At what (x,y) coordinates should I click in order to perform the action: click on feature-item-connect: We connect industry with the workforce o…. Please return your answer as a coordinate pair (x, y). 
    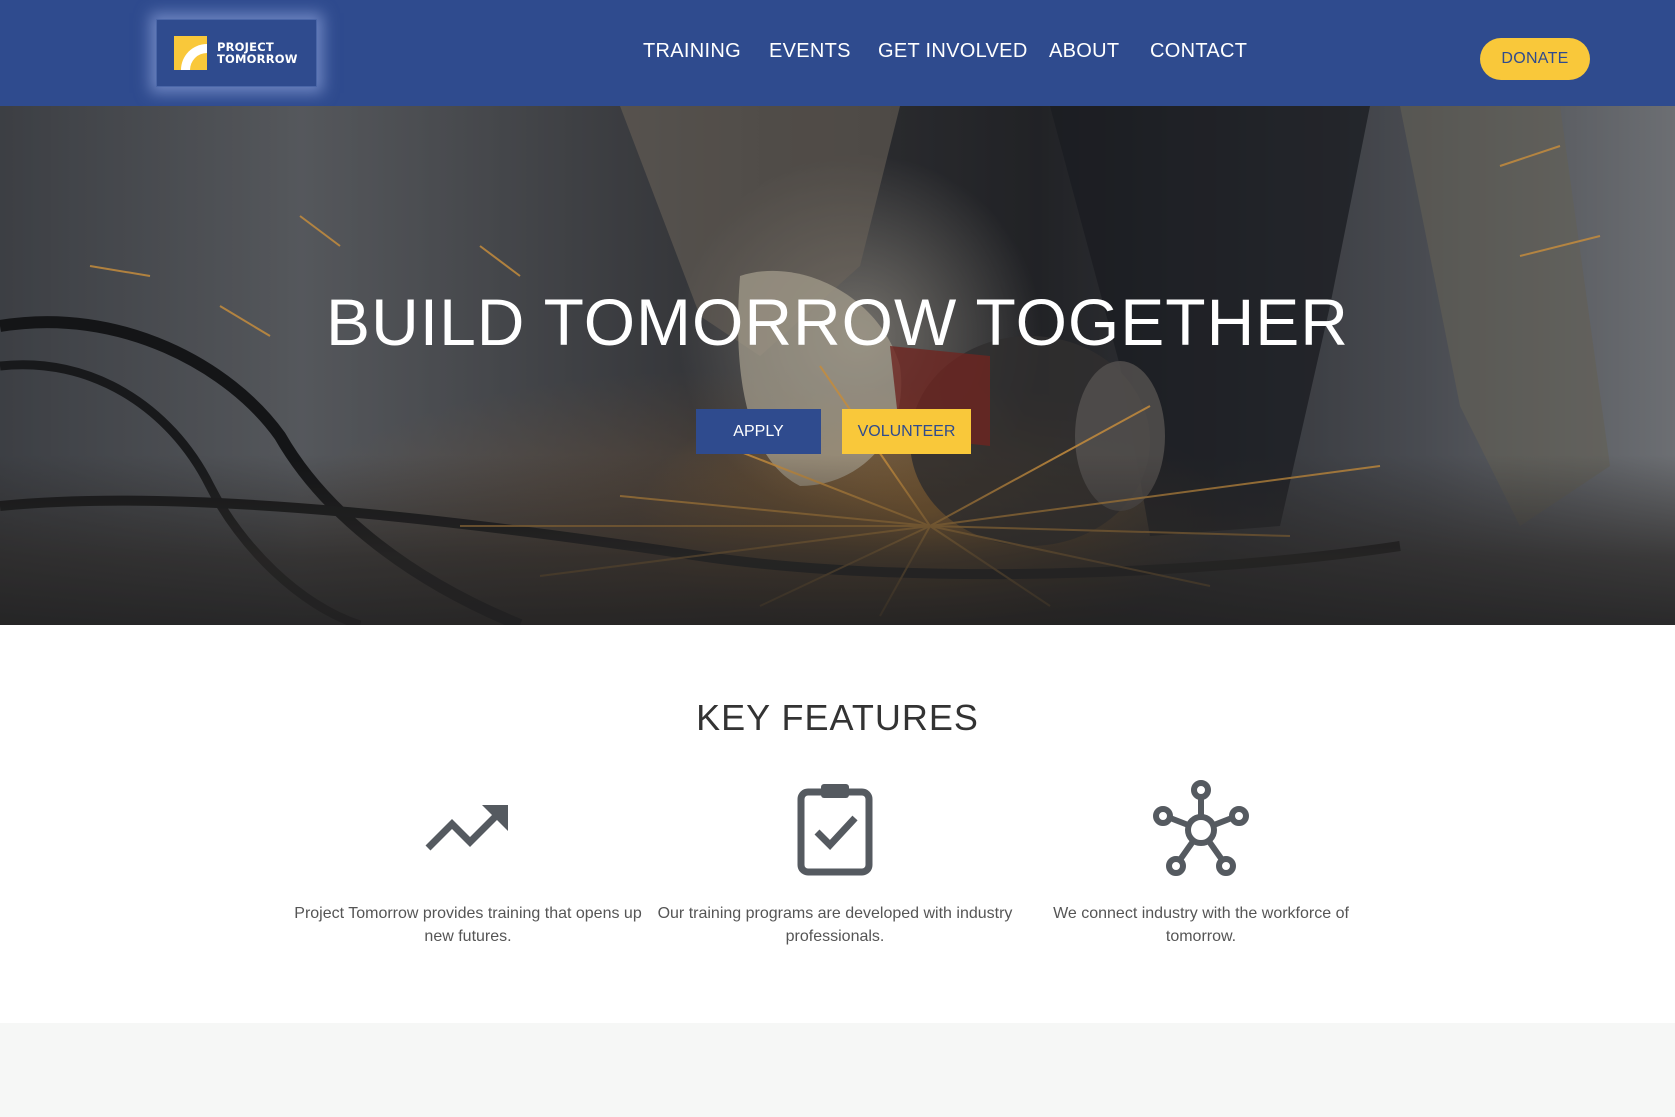
    Looking at the image, I should click on (1201, 864).